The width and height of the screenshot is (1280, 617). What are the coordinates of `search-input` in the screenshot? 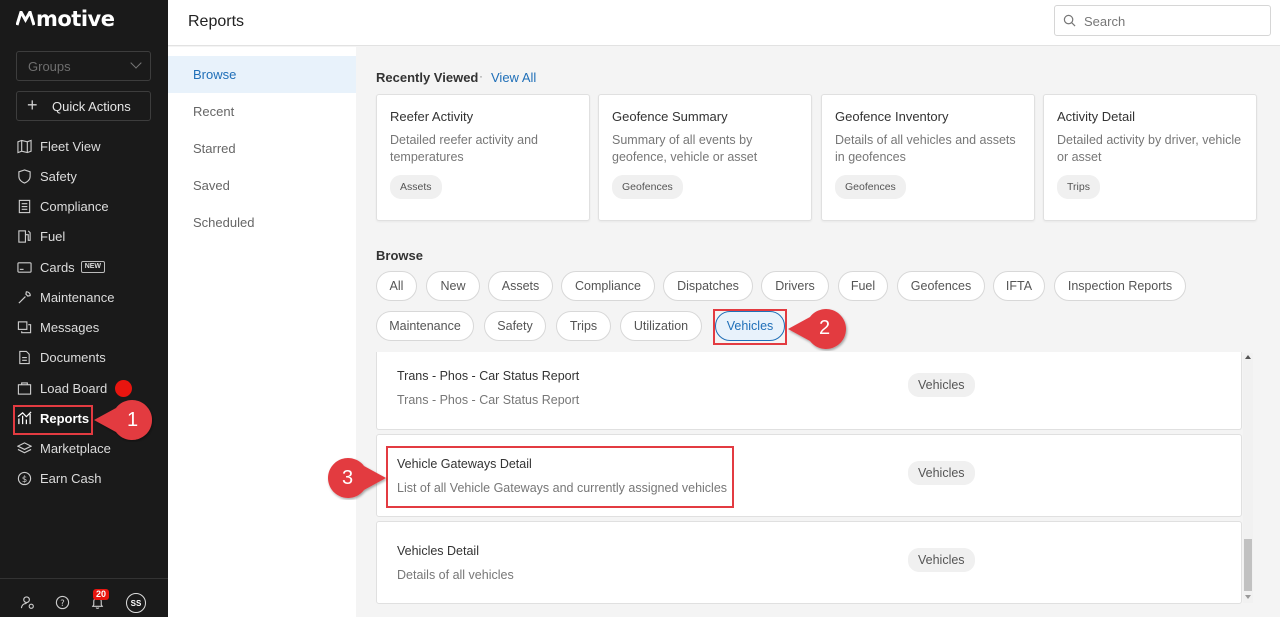 It's located at (1174, 21).